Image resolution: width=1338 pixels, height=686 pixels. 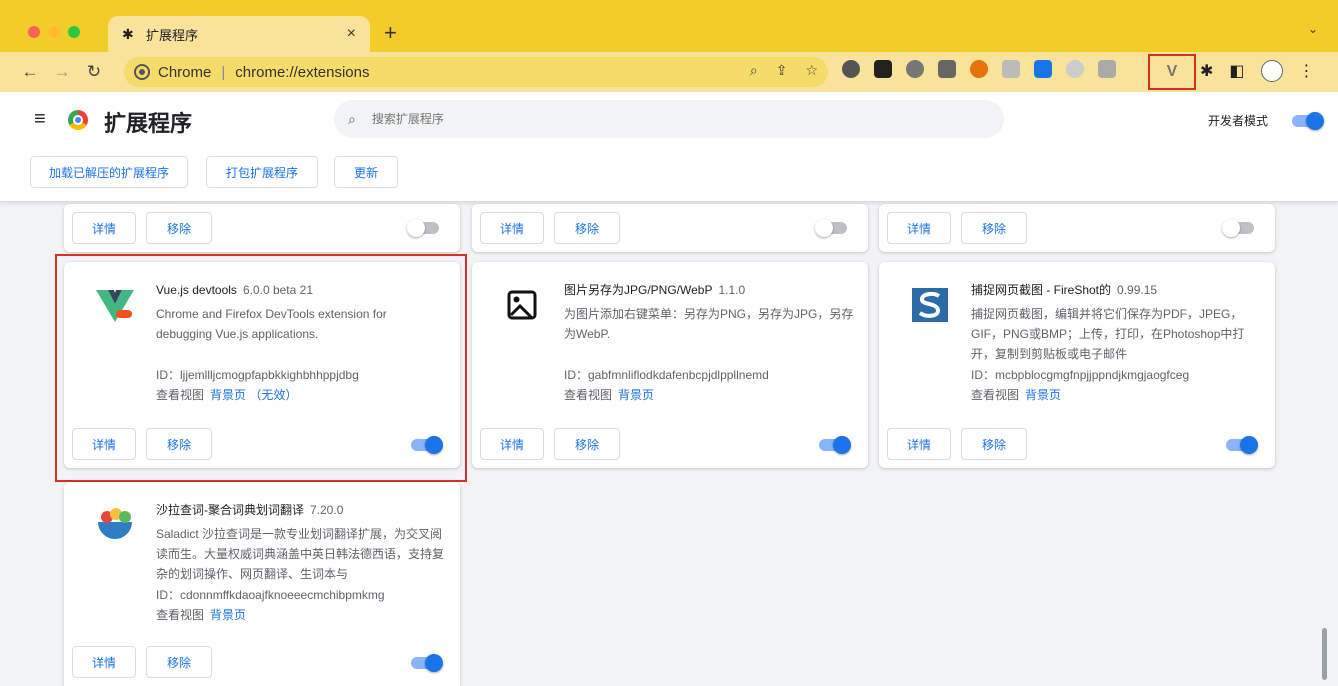 What do you see at coordinates (1041, 290) in the screenshot?
I see `extension-name: 捕捉网页截图 - FireShot的` at bounding box center [1041, 290].